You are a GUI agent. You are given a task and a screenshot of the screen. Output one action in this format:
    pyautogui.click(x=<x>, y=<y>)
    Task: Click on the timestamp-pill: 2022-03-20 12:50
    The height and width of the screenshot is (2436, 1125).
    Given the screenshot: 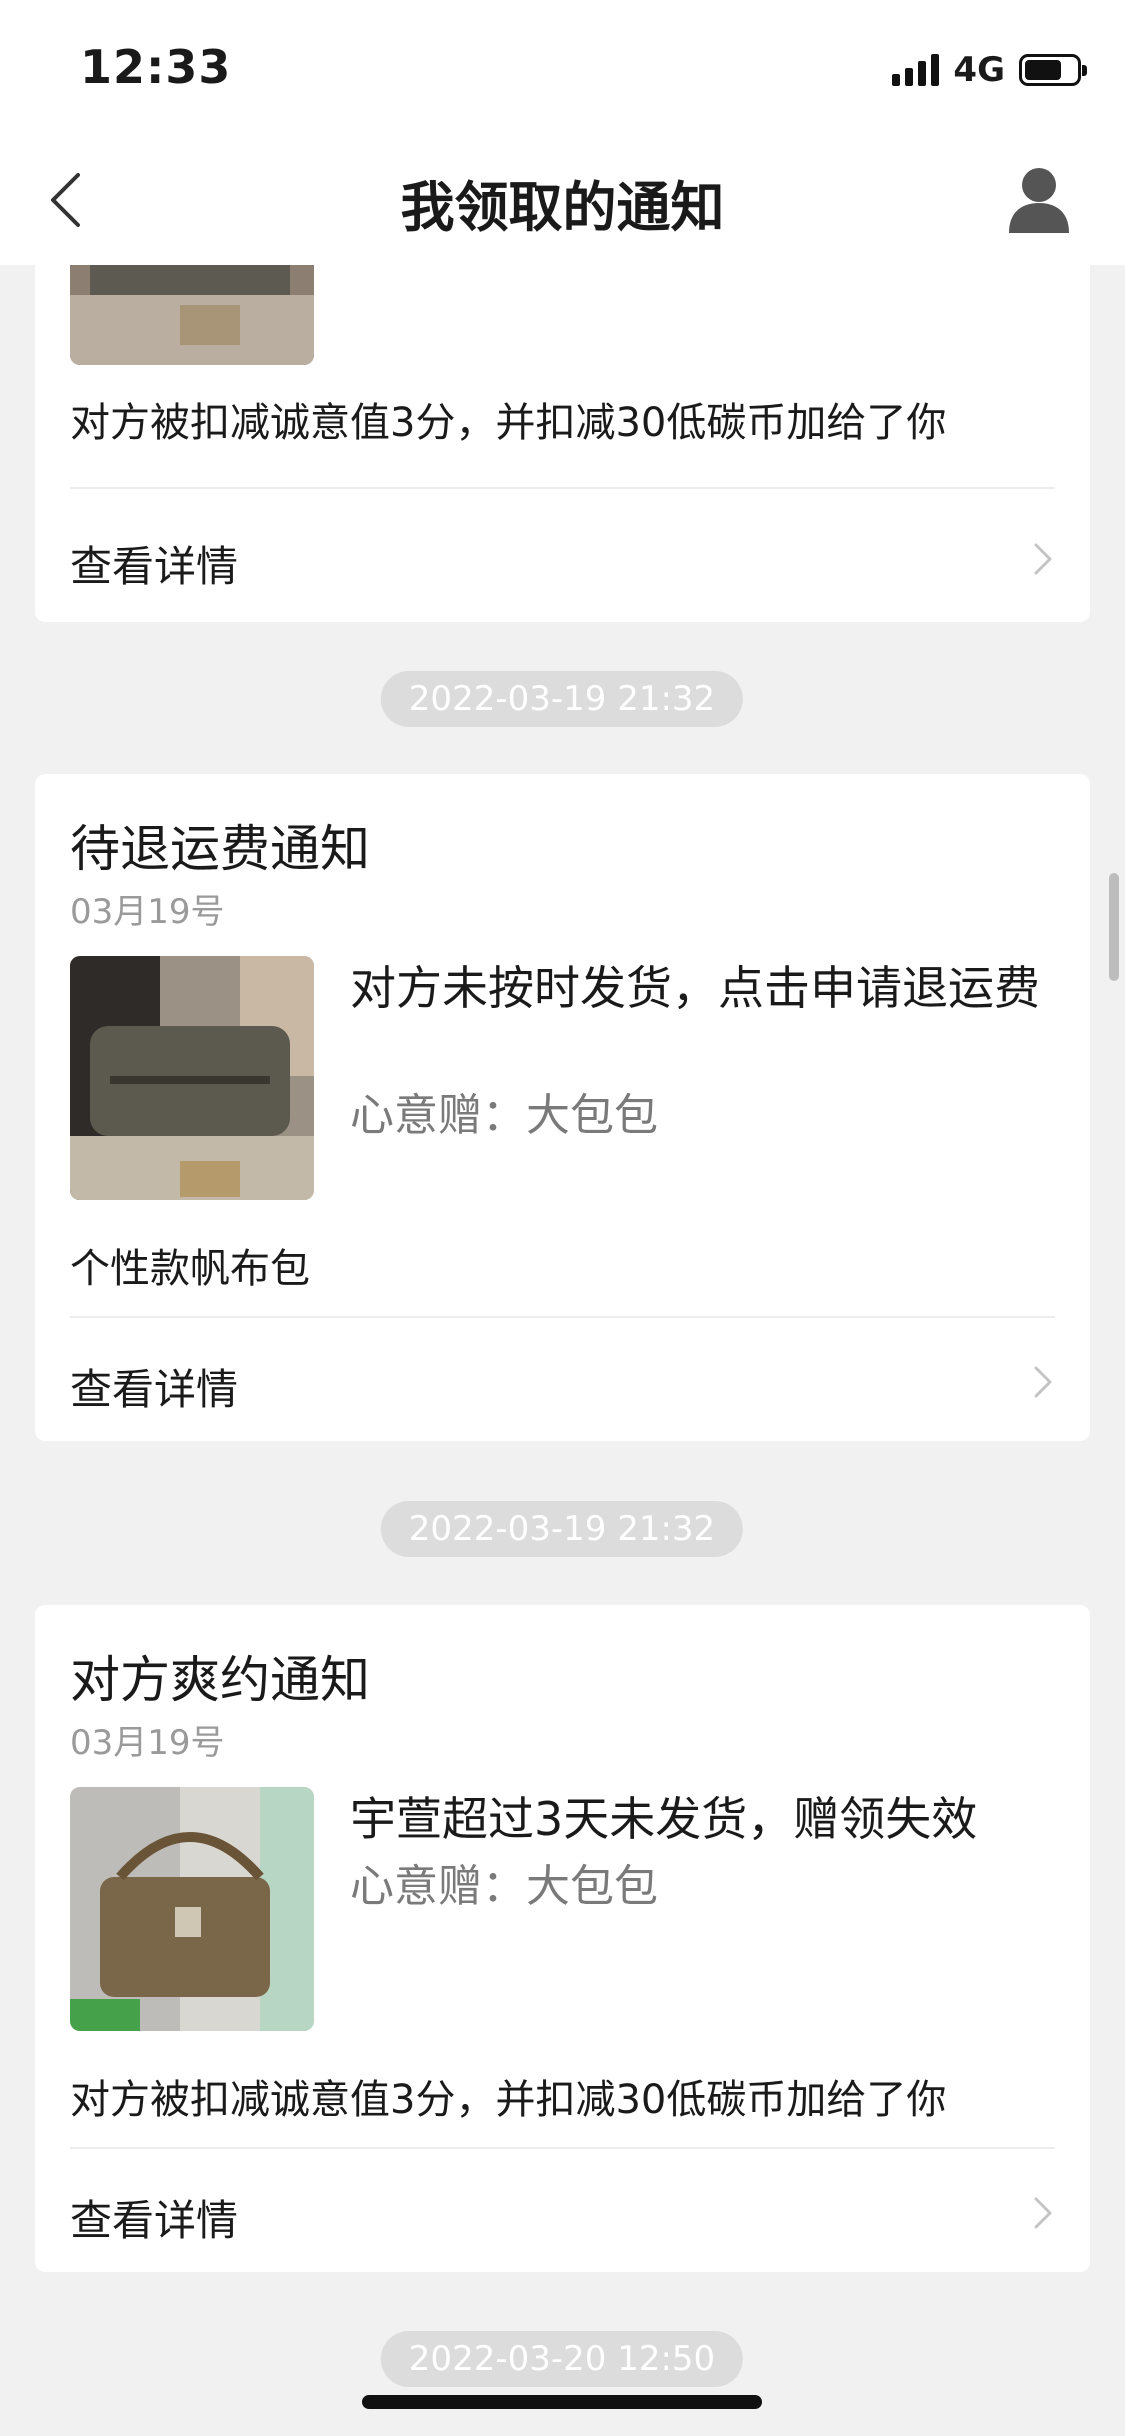 What is the action you would take?
    pyautogui.click(x=562, y=2359)
    